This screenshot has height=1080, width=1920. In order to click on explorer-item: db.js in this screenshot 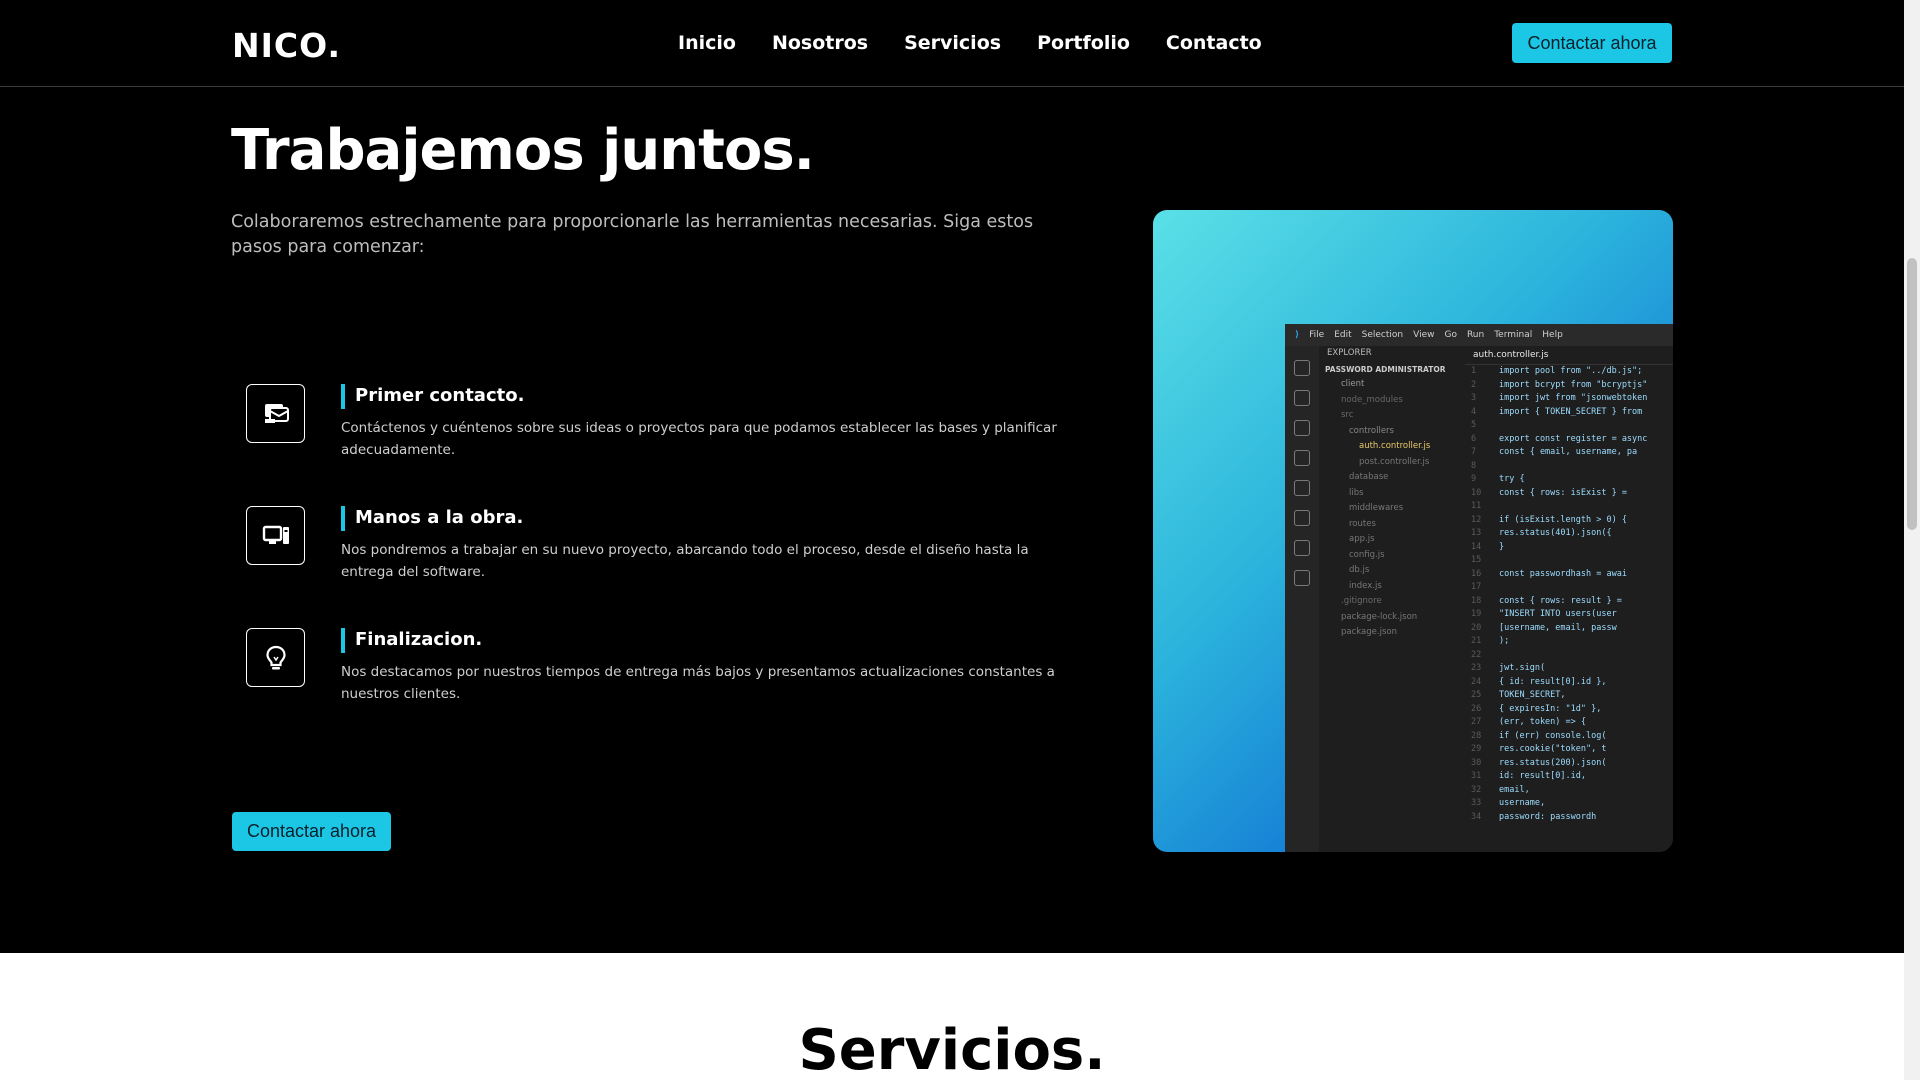, I will do `click(1359, 570)`.